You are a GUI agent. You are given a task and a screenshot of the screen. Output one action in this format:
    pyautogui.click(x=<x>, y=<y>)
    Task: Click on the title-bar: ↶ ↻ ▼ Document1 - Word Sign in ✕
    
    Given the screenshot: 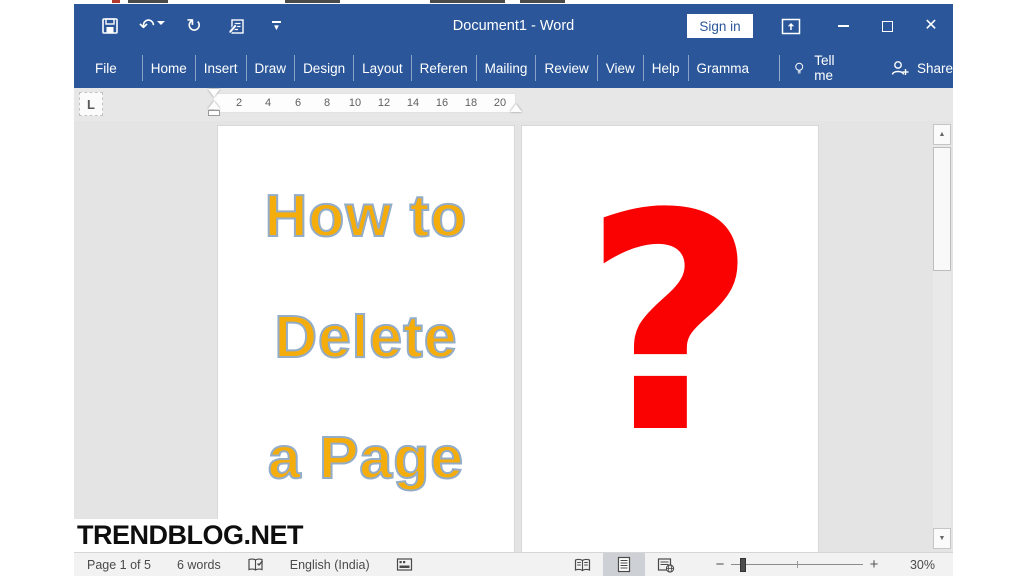 What is the action you would take?
    pyautogui.click(x=513, y=26)
    